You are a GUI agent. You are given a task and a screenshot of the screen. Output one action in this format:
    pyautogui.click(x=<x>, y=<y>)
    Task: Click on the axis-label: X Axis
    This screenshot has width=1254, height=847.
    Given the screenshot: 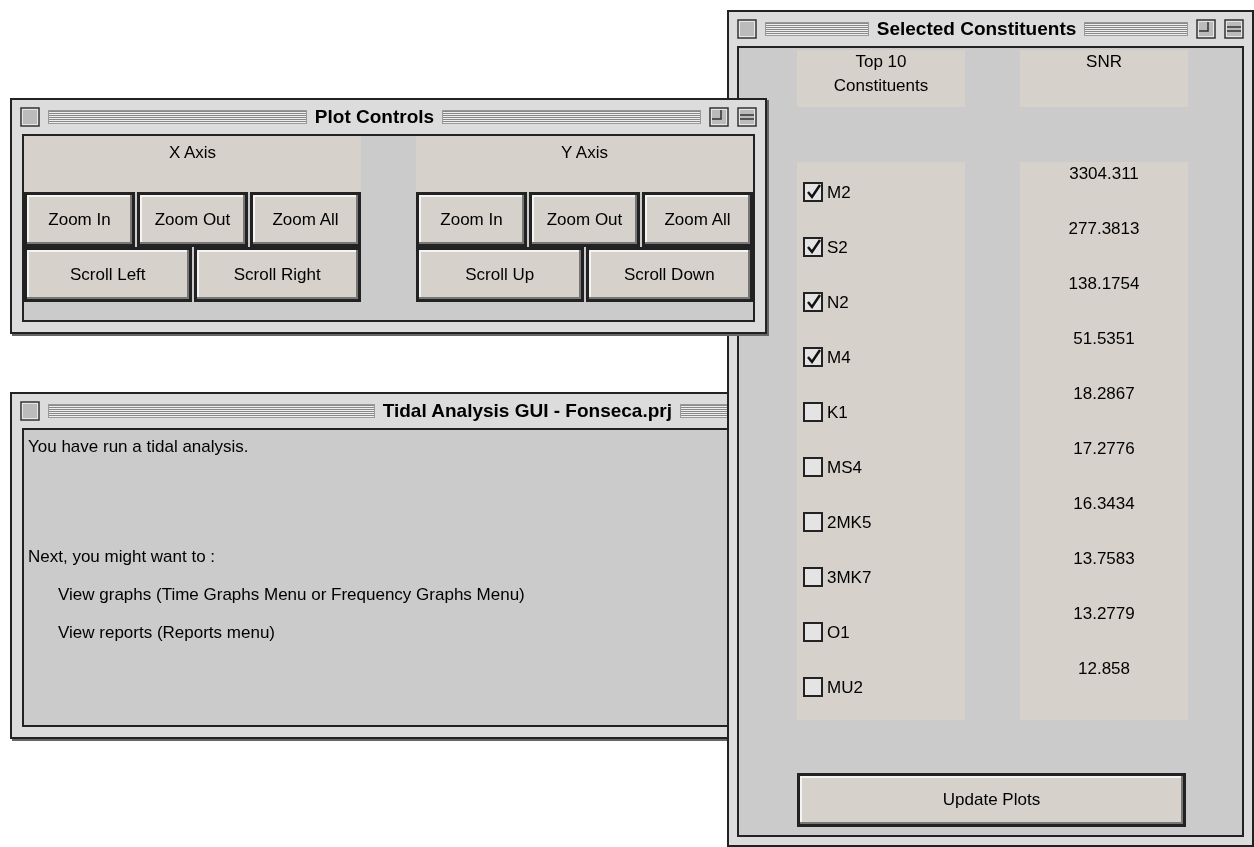 What is the action you would take?
    pyautogui.click(x=192, y=164)
    